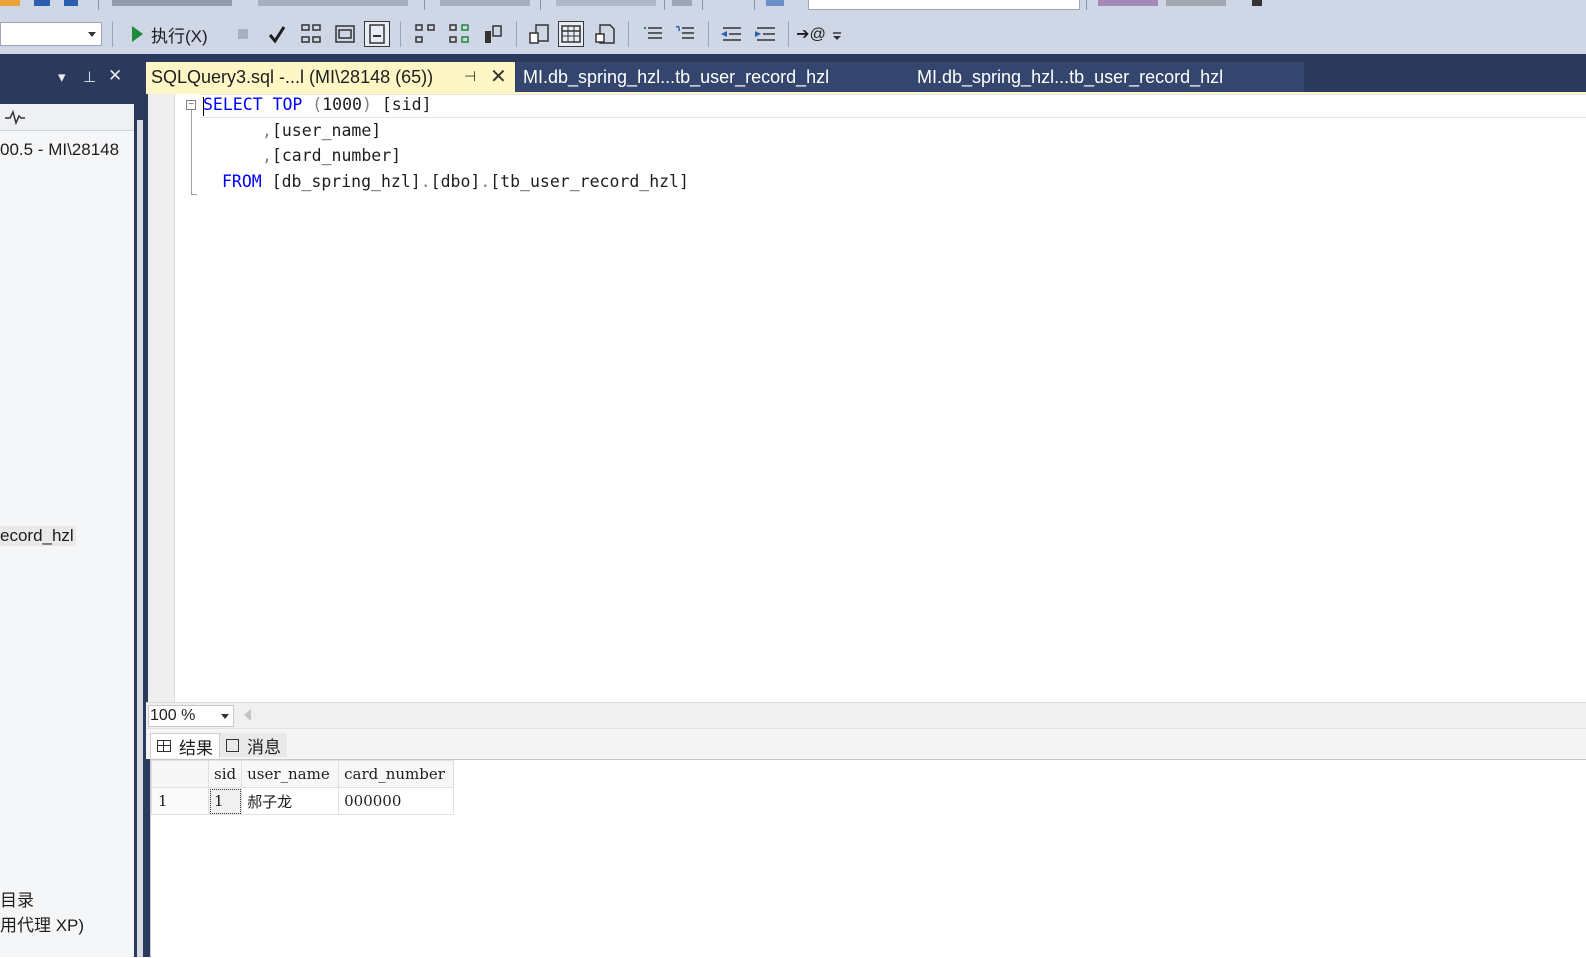 The width and height of the screenshot is (1586, 958). I want to click on save-all-icon, so click(71, 3).